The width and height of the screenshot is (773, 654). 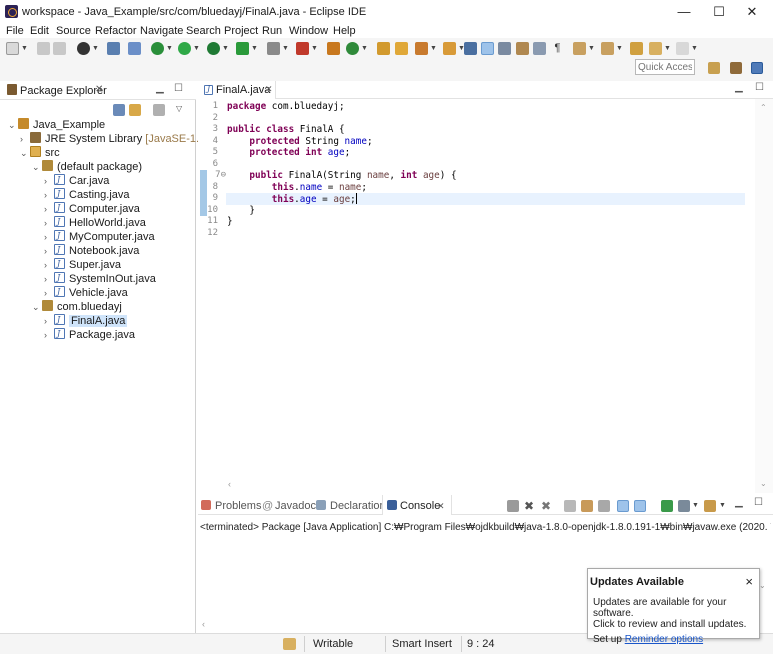 What do you see at coordinates (254, 48) in the screenshot?
I see `run-last-tool-dropdown-icon: ▼` at bounding box center [254, 48].